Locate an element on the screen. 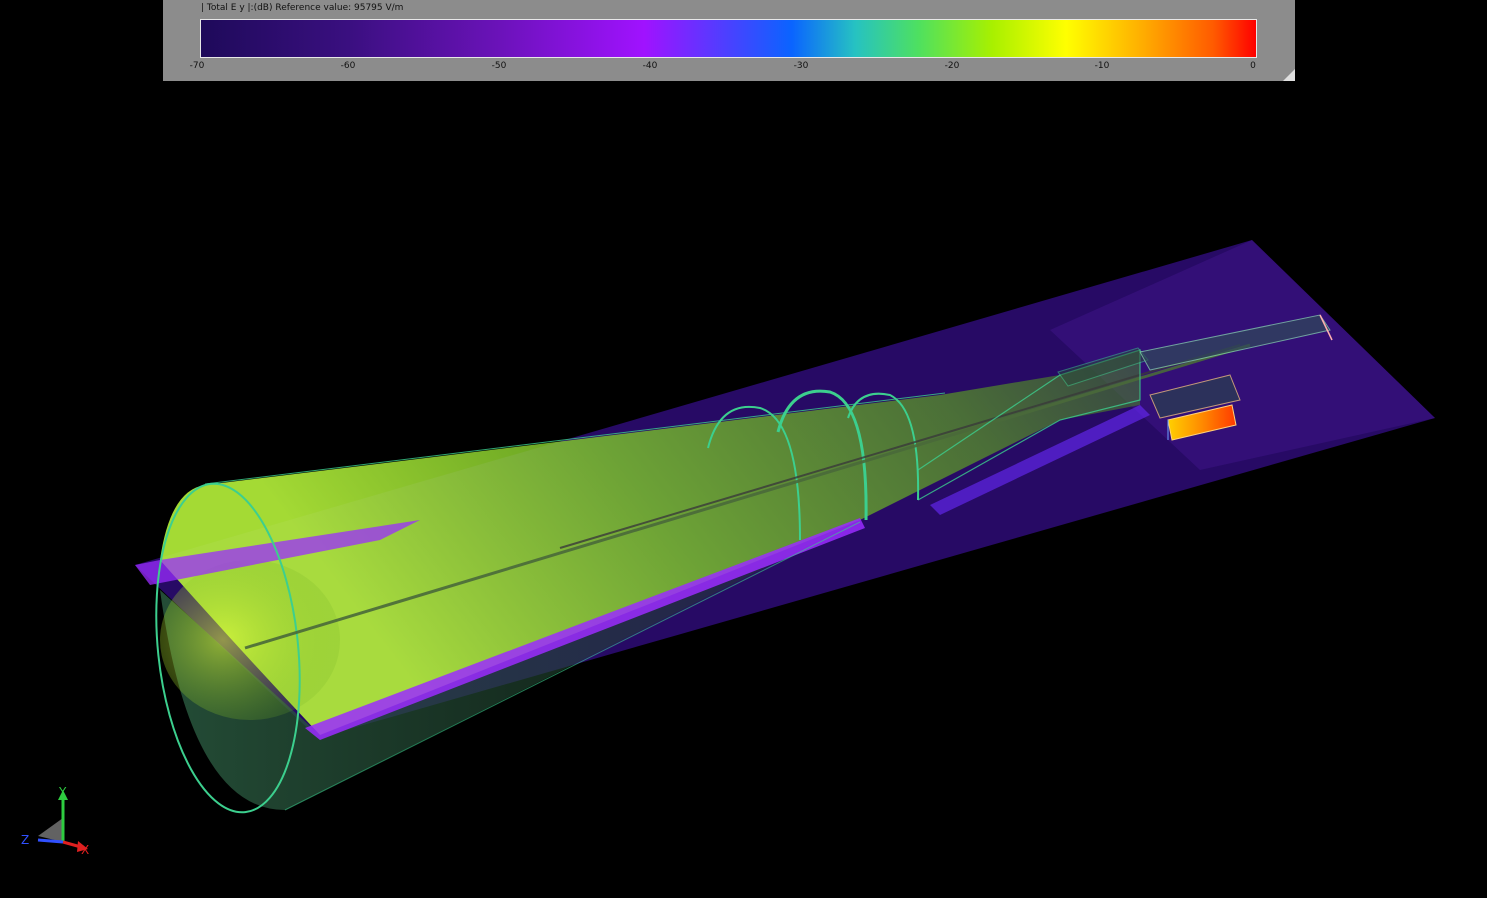 This screenshot has width=1487, height=898. axes-triad-icon: Y X Z is located at coordinates (55, 821).